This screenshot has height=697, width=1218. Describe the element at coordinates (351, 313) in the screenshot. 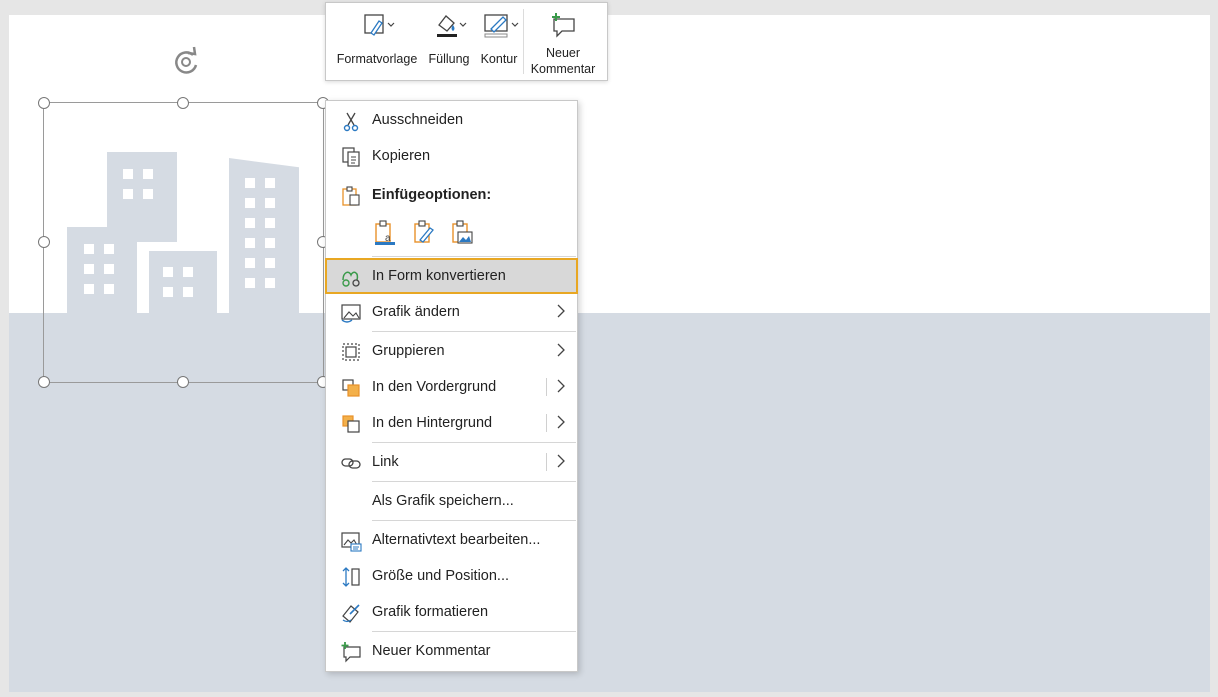

I see `change-graphic-icon` at that location.